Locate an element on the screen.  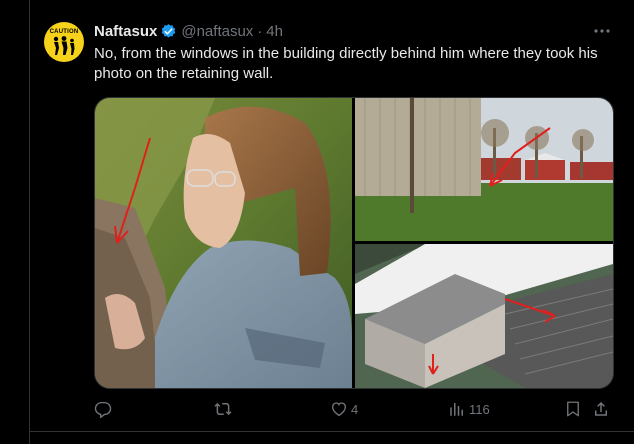
share-button is located at coordinates (601, 409).